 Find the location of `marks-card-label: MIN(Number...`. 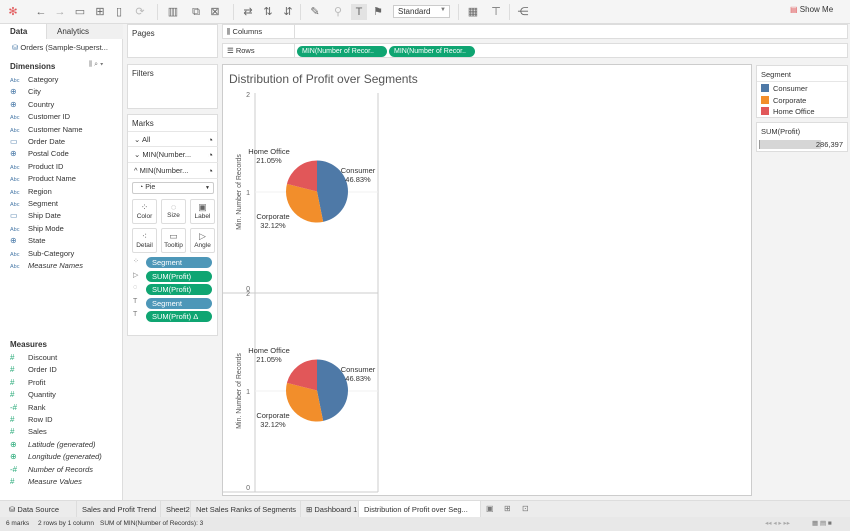

marks-card-label: MIN(Number... is located at coordinates (167, 154).